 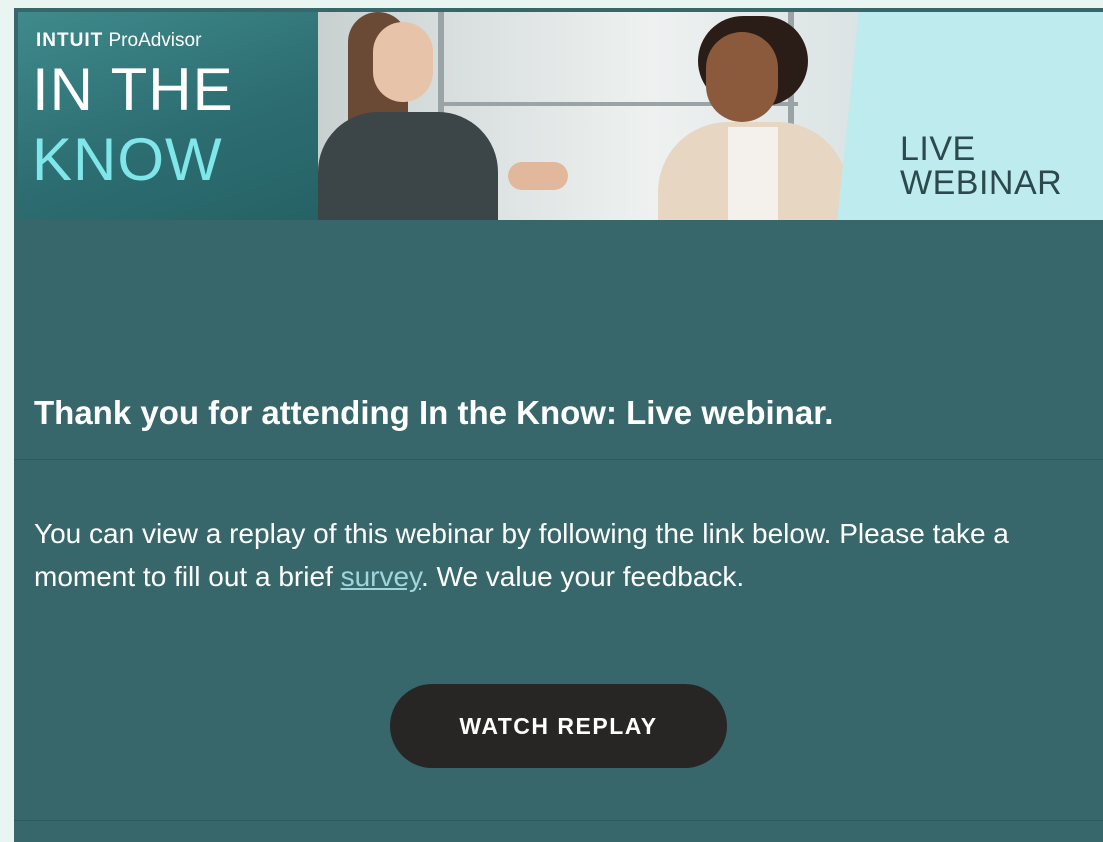 What do you see at coordinates (538, 176) in the screenshot?
I see `person-hand` at bounding box center [538, 176].